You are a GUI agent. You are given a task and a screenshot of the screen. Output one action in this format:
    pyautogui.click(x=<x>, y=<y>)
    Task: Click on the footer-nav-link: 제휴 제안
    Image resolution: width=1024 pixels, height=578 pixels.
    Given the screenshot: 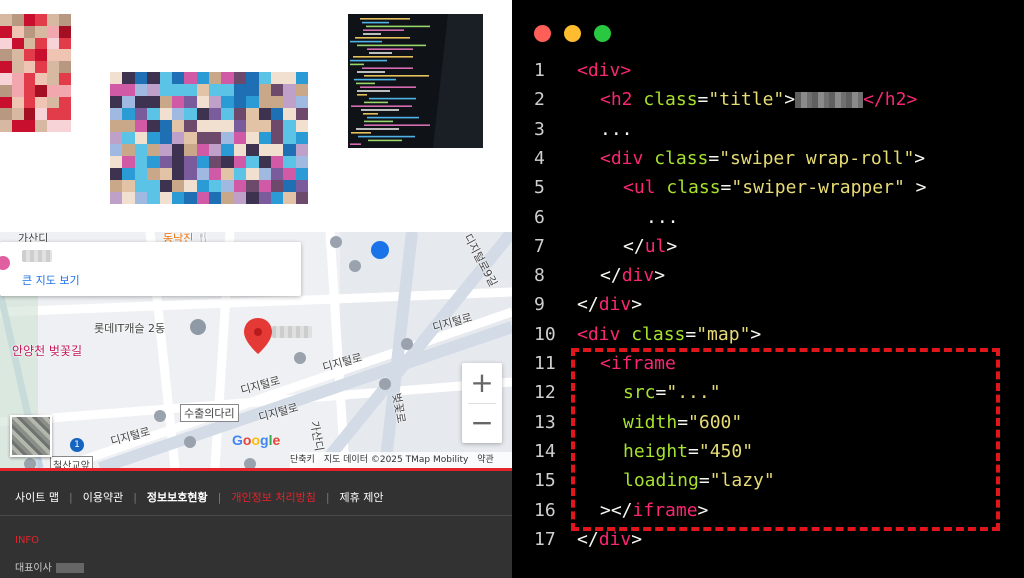 What is the action you would take?
    pyautogui.click(x=362, y=497)
    